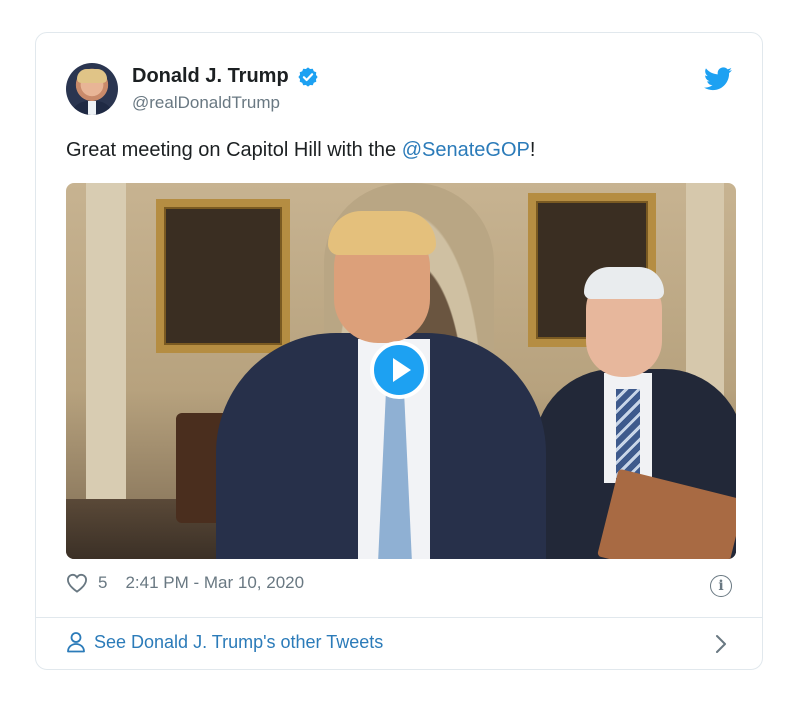 The width and height of the screenshot is (800, 724). Describe the element at coordinates (103, 582) in the screenshot. I see `like-count: 5` at that location.